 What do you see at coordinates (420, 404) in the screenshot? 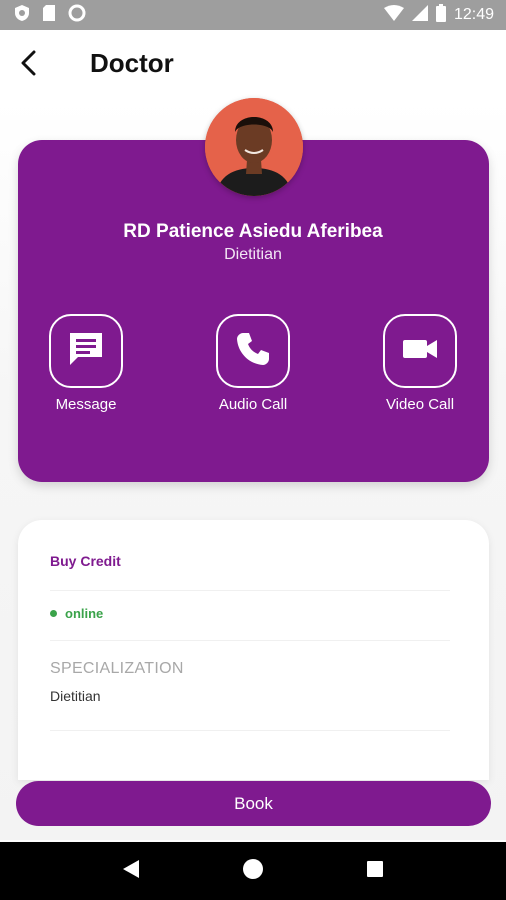
I see `video-call-label: Video Call` at bounding box center [420, 404].